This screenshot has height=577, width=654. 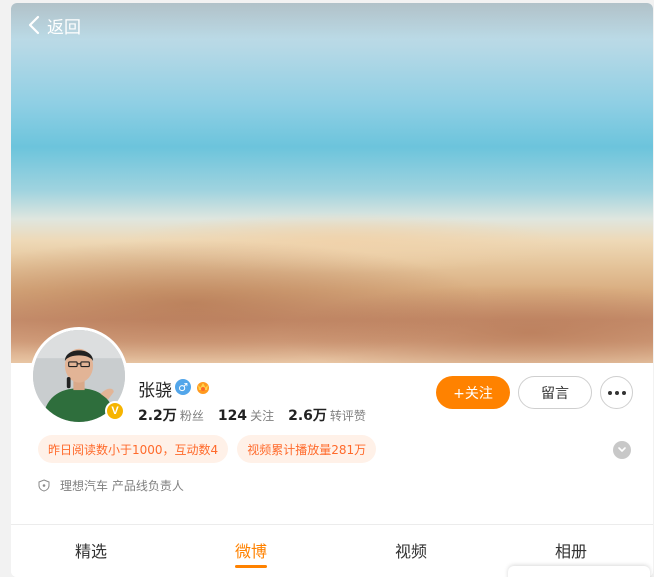 I want to click on stat-following: 124 关注, so click(x=246, y=415).